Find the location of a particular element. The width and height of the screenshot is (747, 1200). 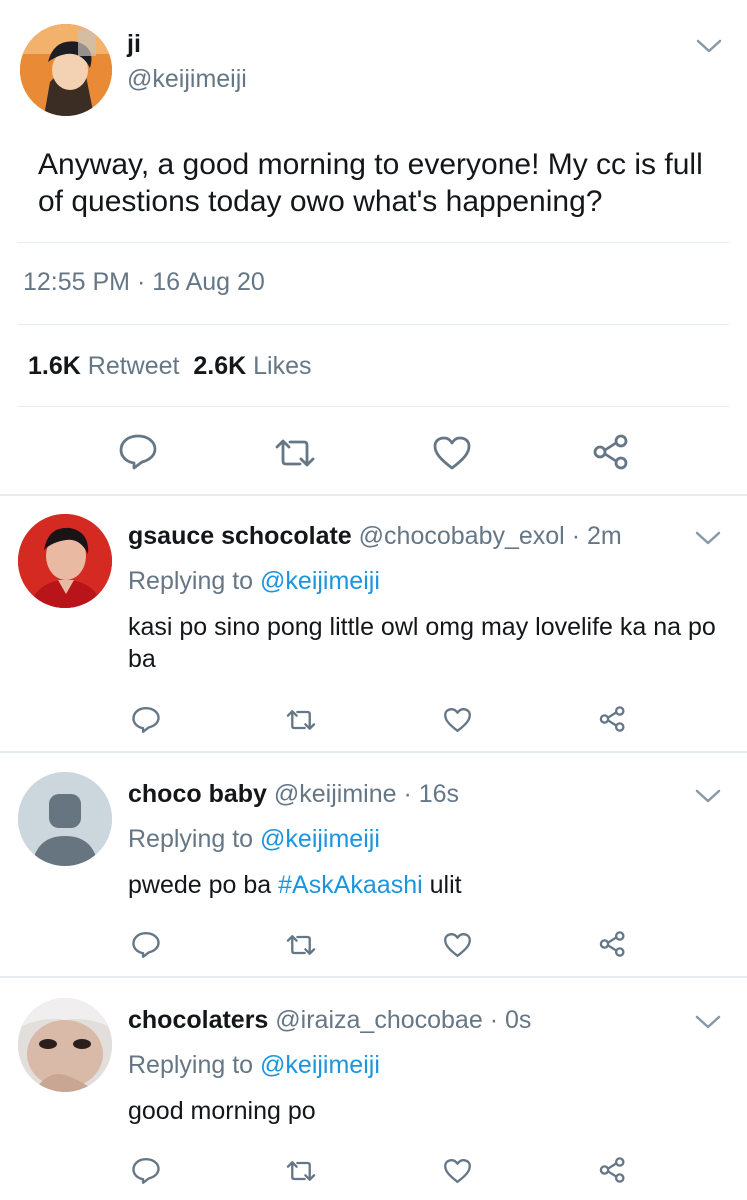

reply-time: · 0s is located at coordinates (511, 1020).